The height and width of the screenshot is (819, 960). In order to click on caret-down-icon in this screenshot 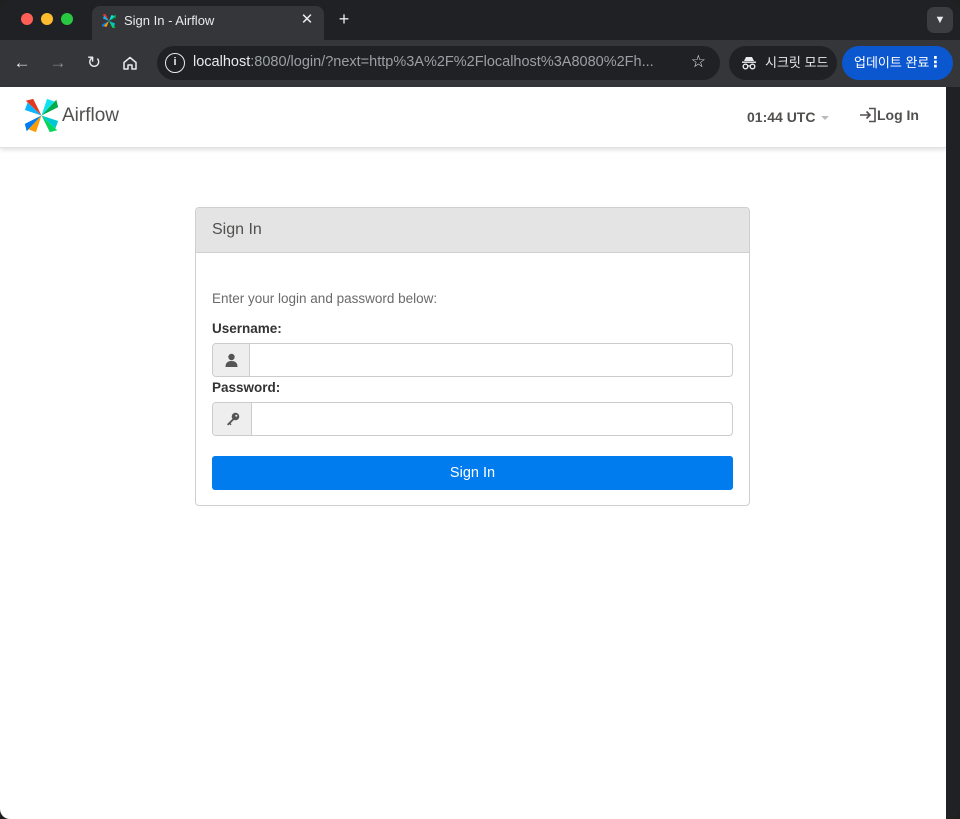, I will do `click(825, 118)`.